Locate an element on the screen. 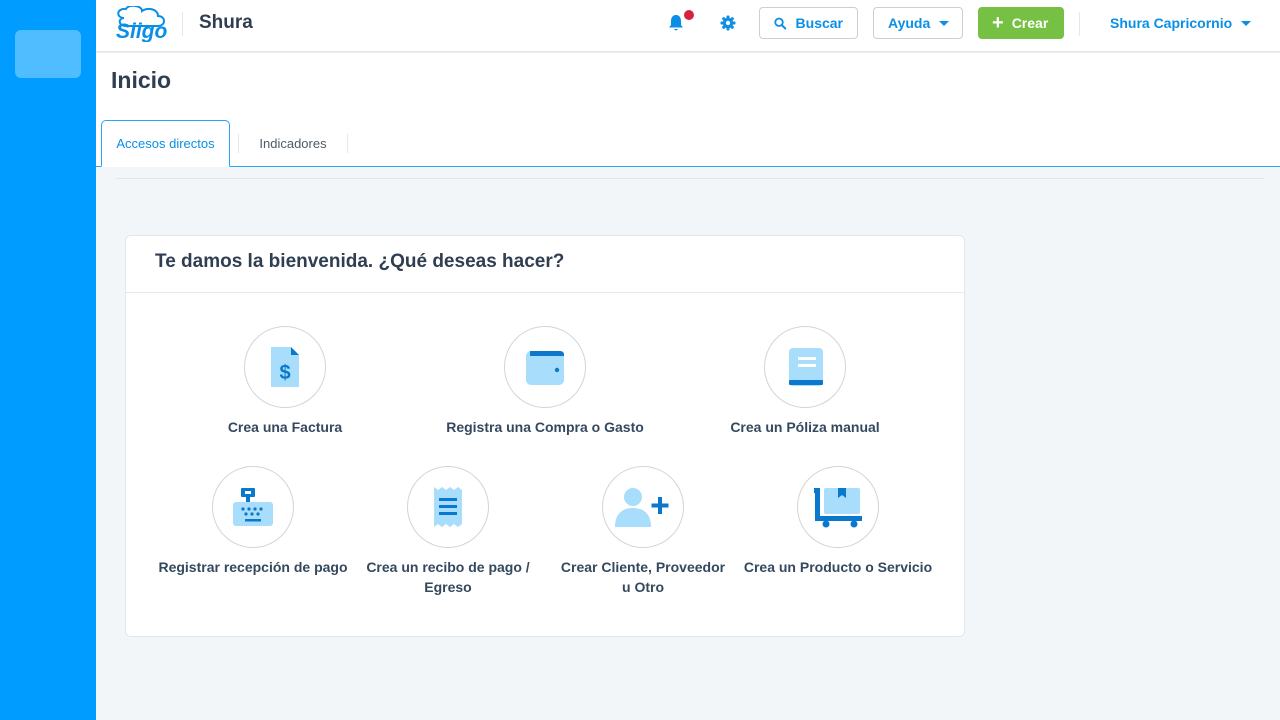 Image resolution: width=1280 pixels, height=720 pixels. action-label: Registrar recepción de pago is located at coordinates (253, 567).